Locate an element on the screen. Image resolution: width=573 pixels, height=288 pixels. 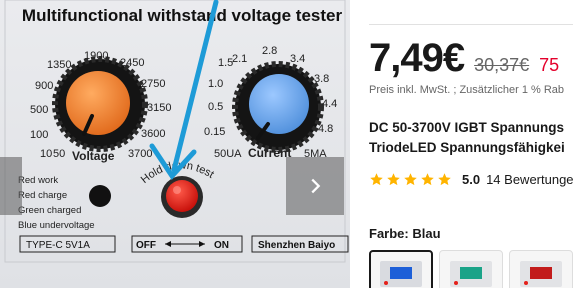
maker-label: Shenzhen Baiyo is located at coordinates (296, 245).